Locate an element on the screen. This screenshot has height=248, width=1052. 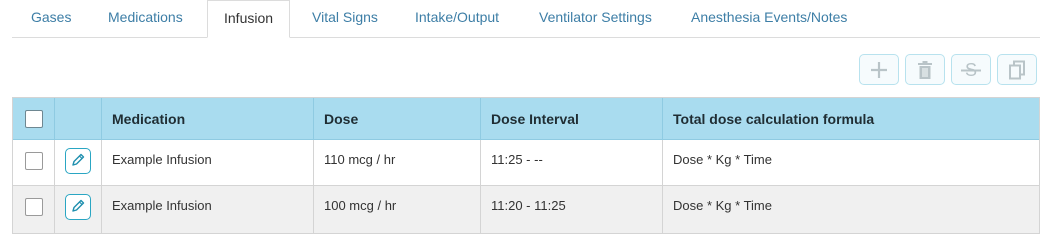
header-medication: Medication is located at coordinates (208, 118).